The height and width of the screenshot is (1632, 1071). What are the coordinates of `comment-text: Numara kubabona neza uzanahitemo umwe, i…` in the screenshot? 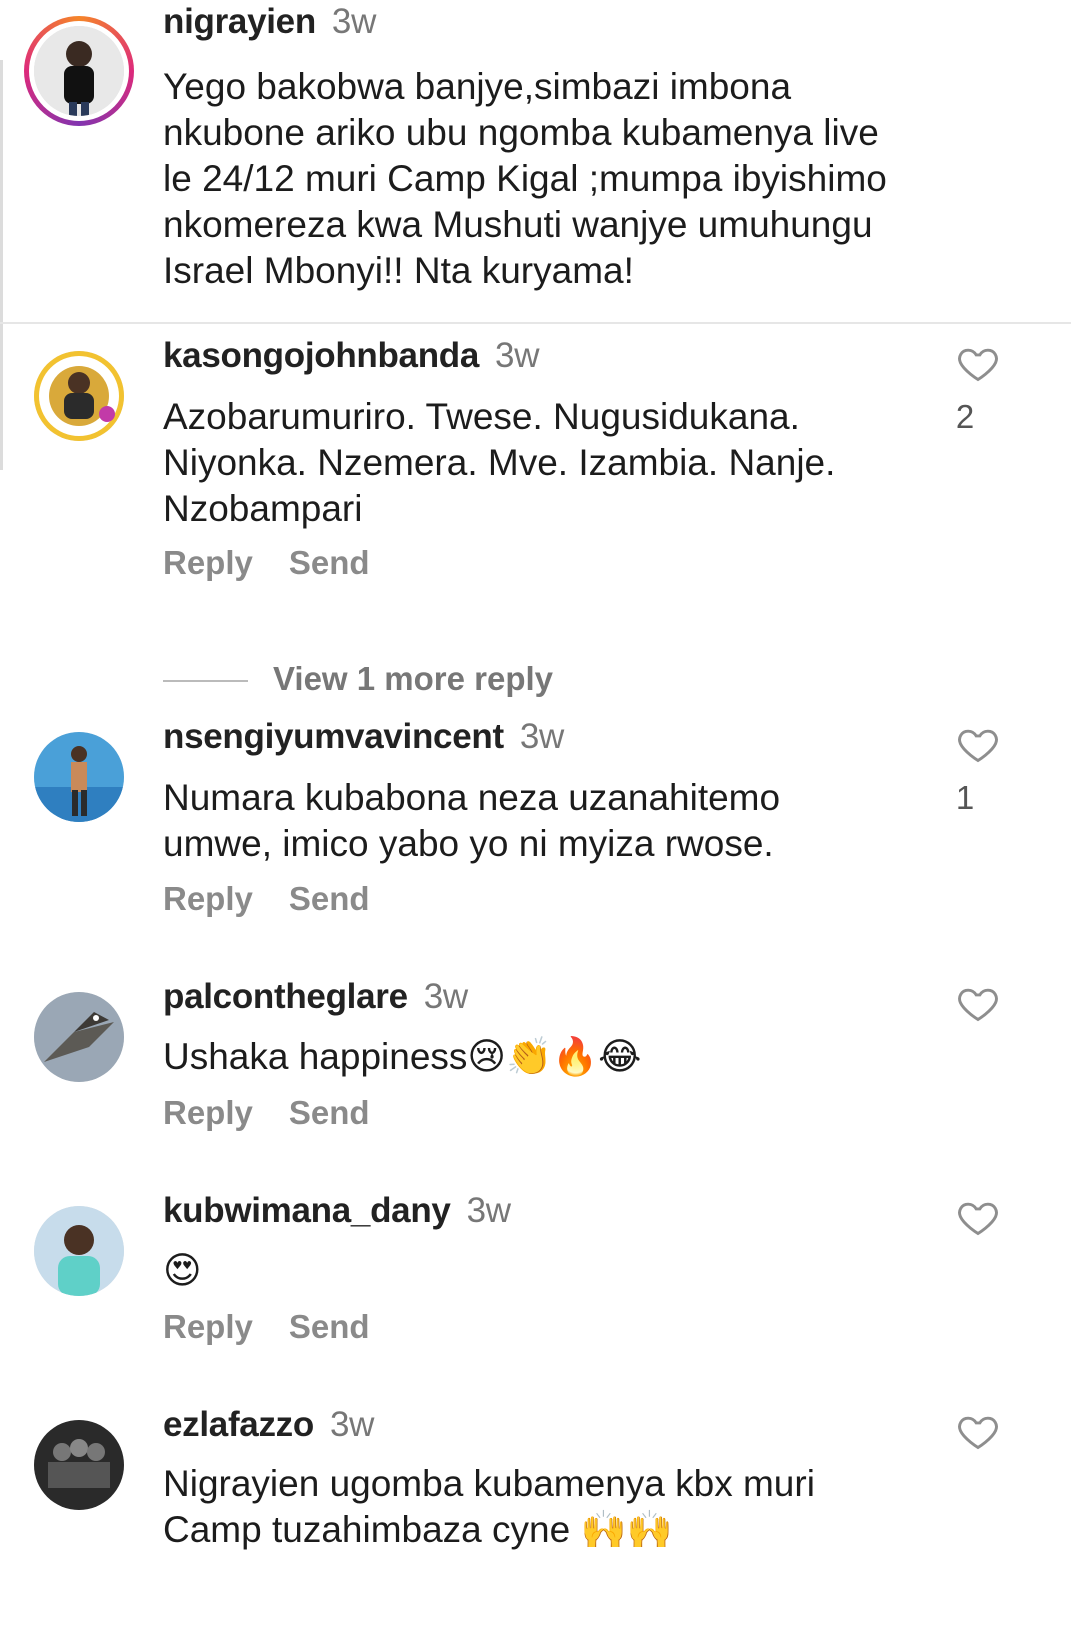 It's located at (472, 820).